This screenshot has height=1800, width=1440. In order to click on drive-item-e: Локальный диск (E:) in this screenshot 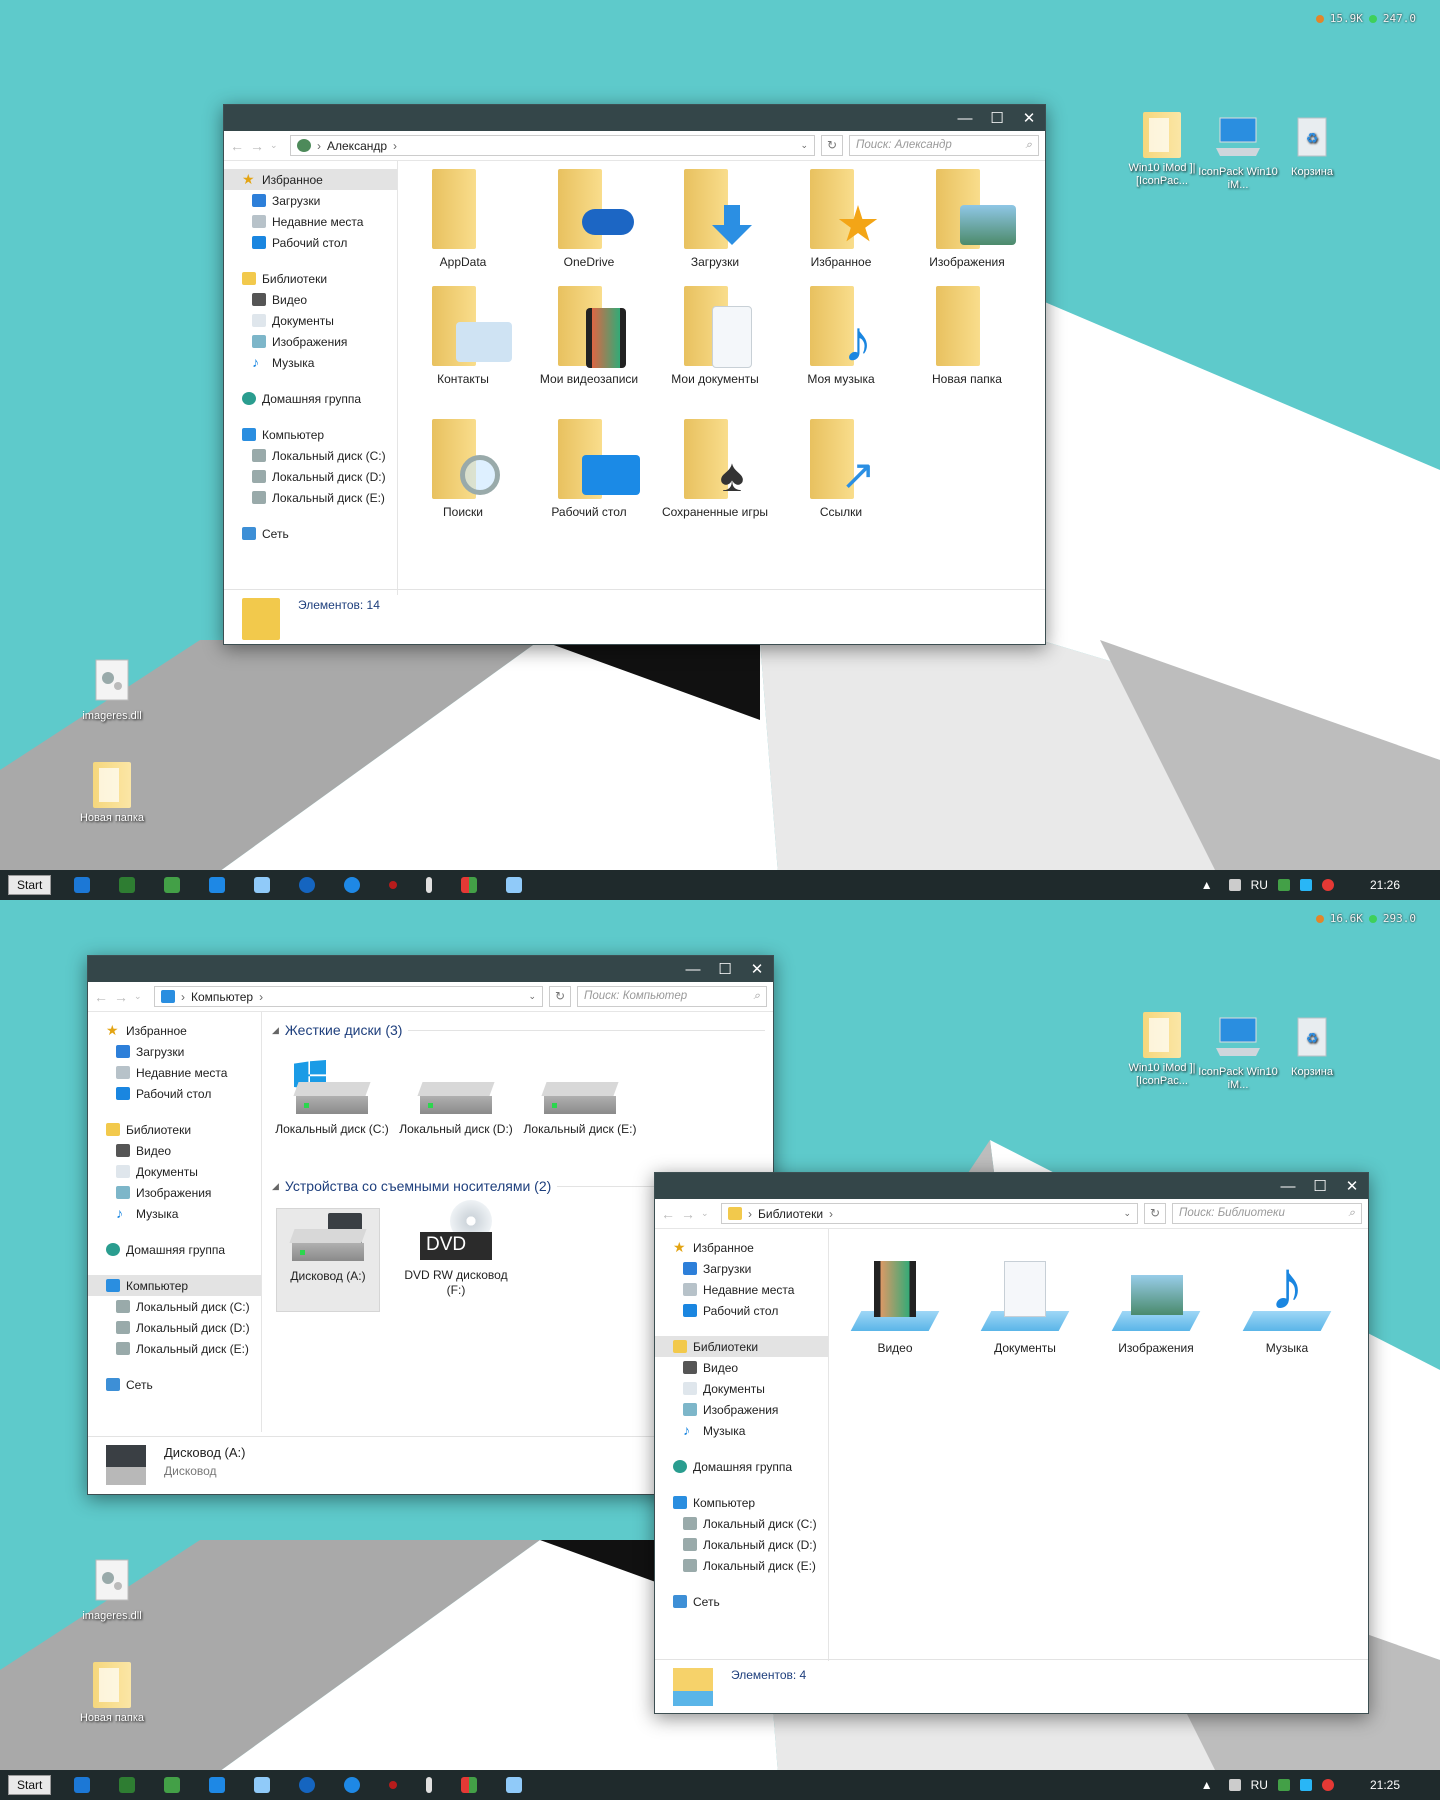, I will do `click(580, 1106)`.